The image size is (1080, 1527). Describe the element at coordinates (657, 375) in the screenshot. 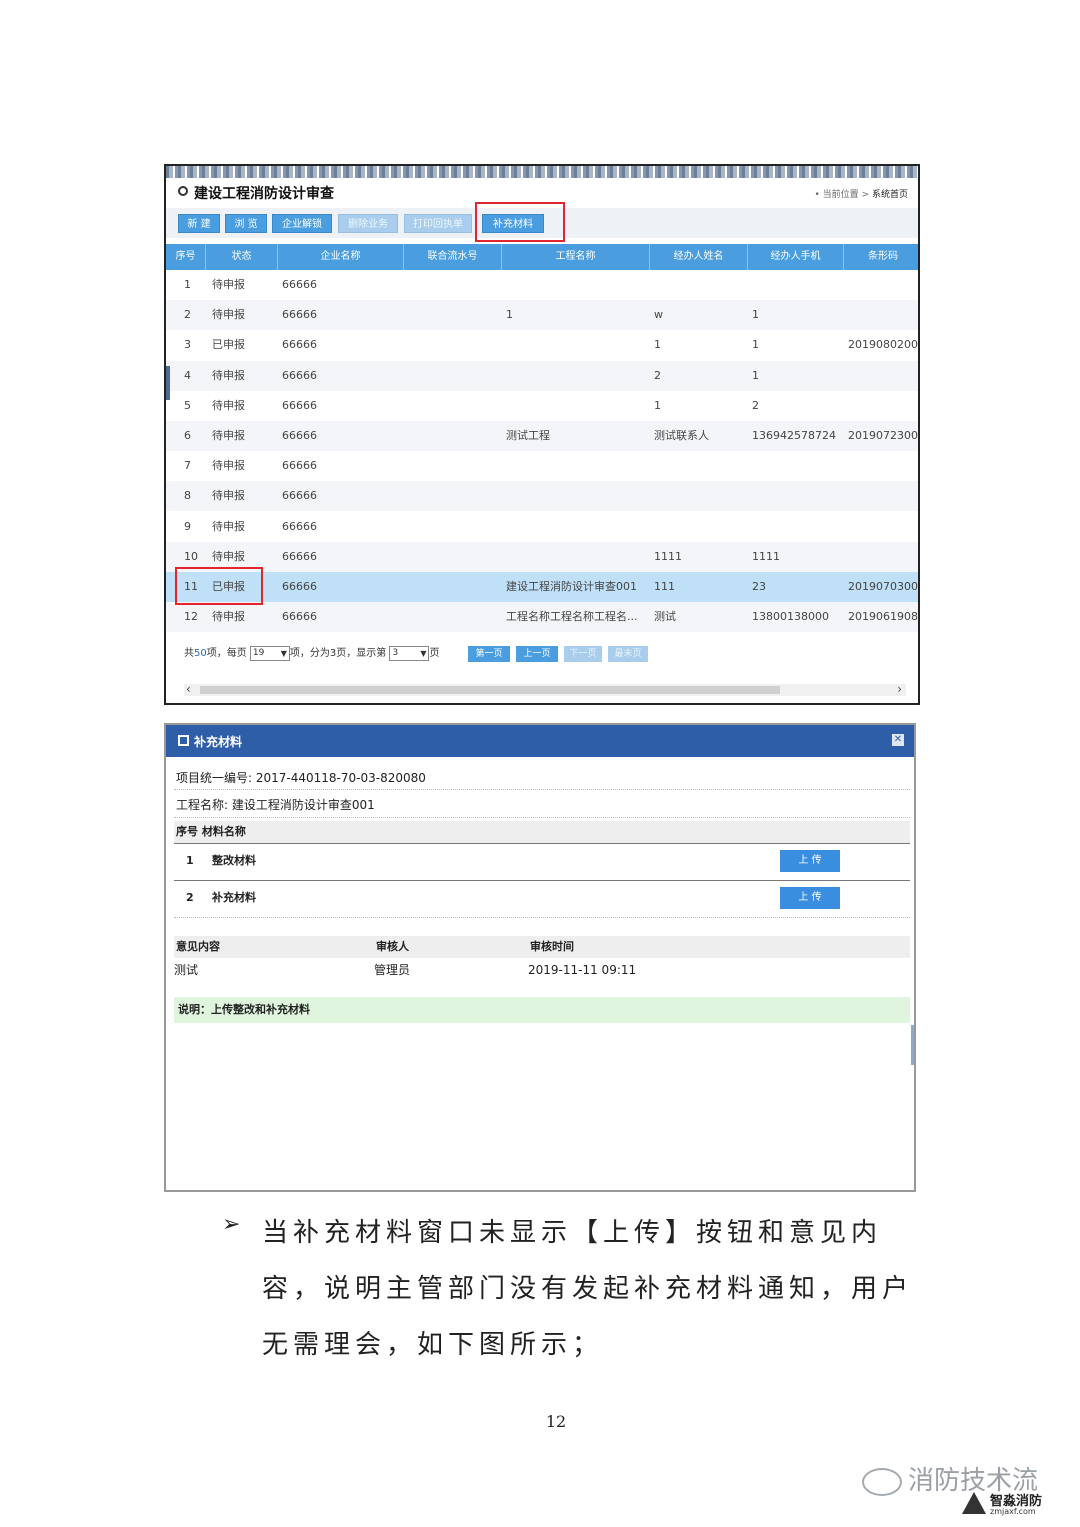

I see `row-handler: 2` at that location.